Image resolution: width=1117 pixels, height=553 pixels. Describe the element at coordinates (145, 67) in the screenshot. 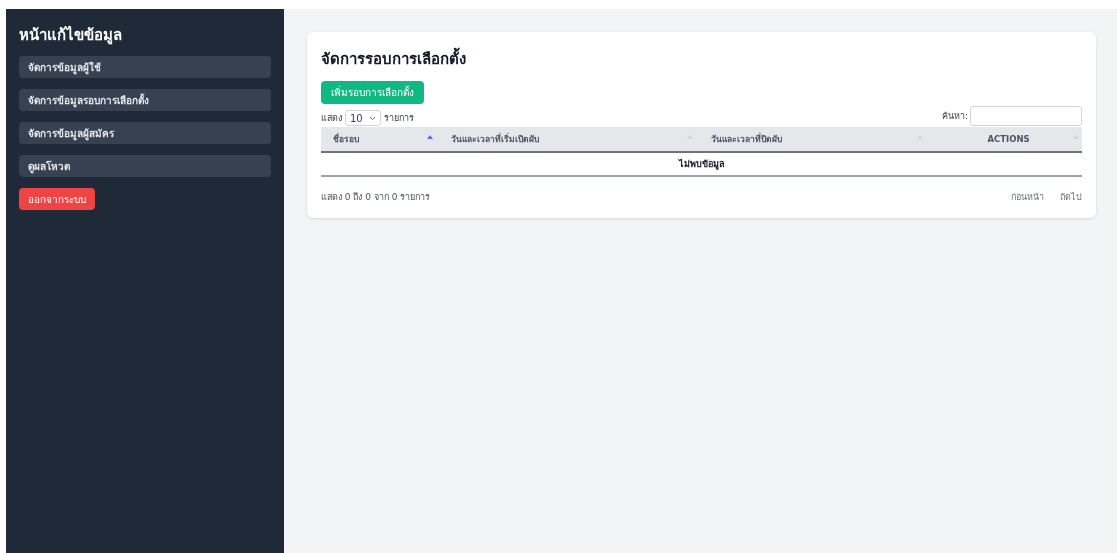

I see `sidebar-item: จัดการข้อมูลผู้ใช้` at that location.